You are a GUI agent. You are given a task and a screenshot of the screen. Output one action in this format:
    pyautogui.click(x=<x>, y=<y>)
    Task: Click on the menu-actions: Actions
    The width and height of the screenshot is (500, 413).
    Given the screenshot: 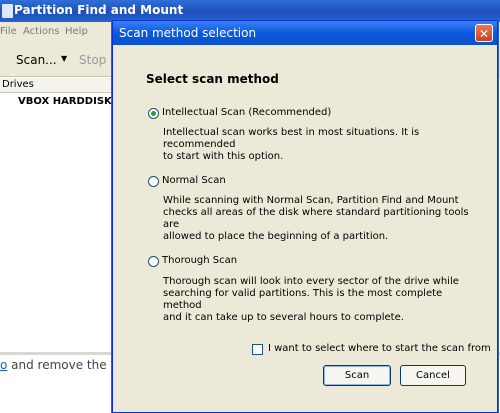 What is the action you would take?
    pyautogui.click(x=41, y=31)
    